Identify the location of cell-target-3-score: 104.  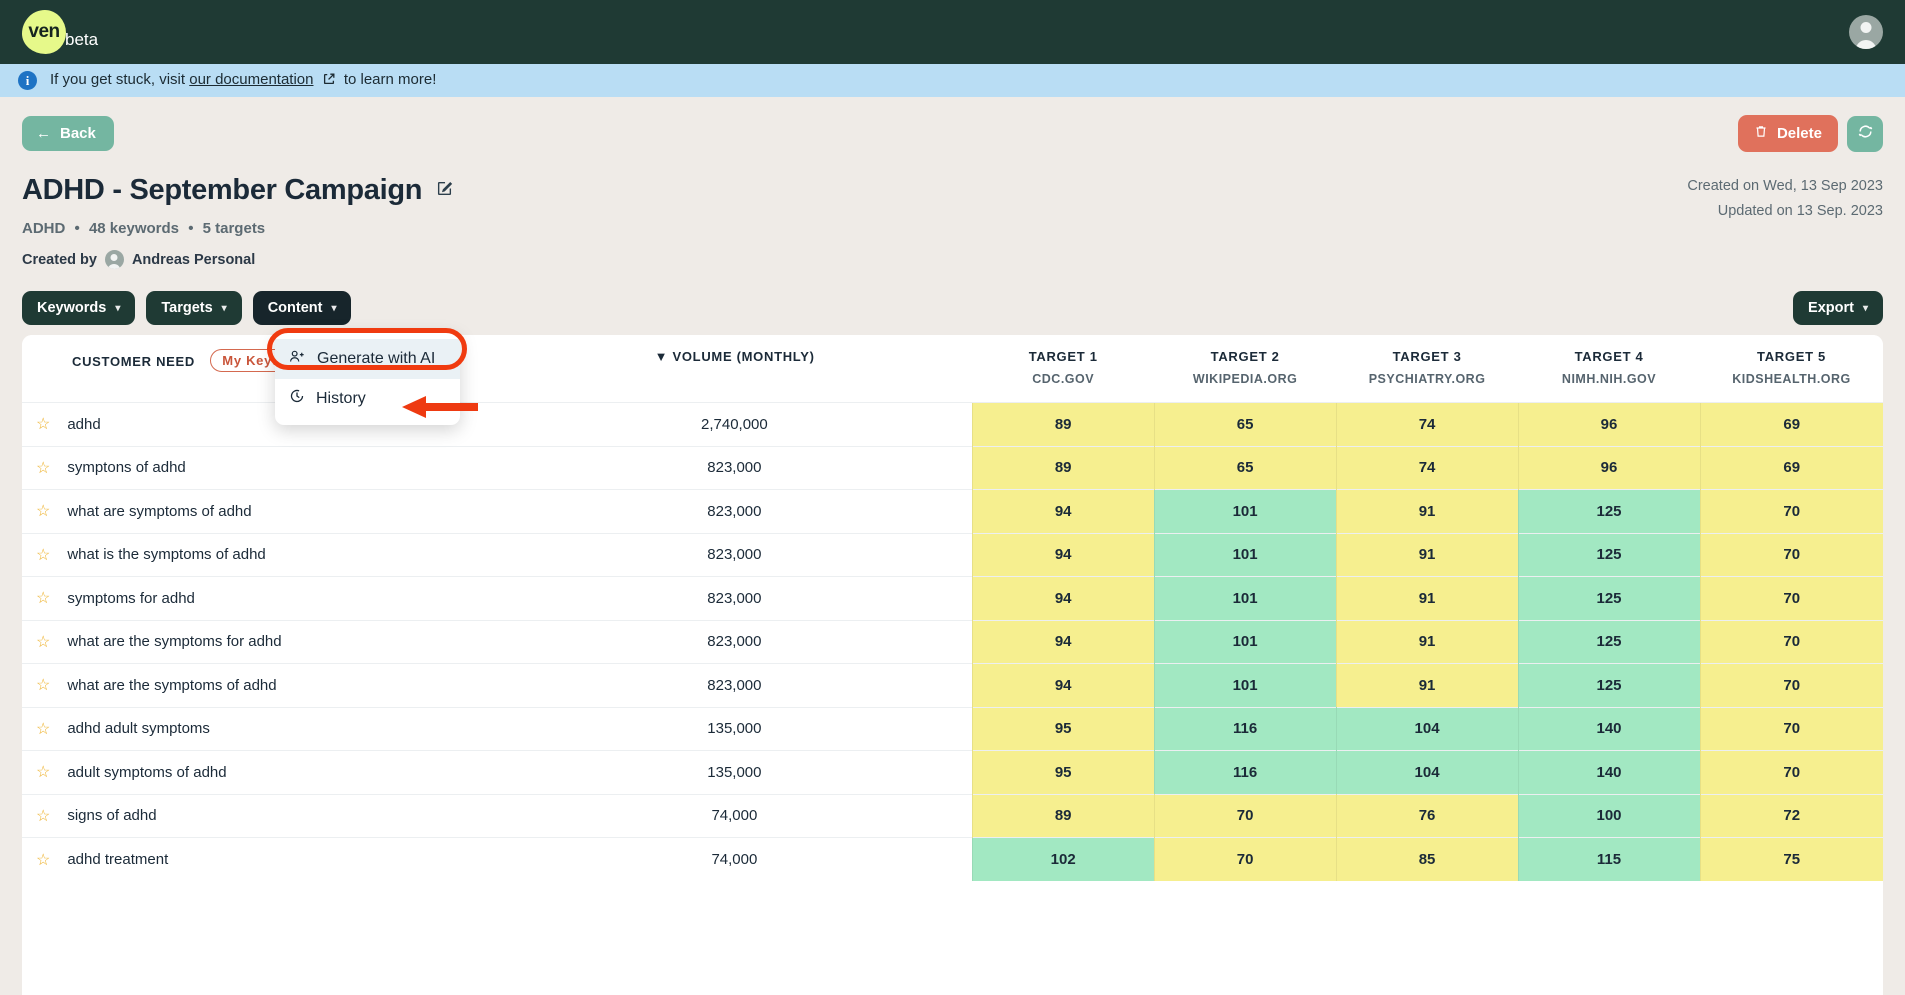
(1427, 728).